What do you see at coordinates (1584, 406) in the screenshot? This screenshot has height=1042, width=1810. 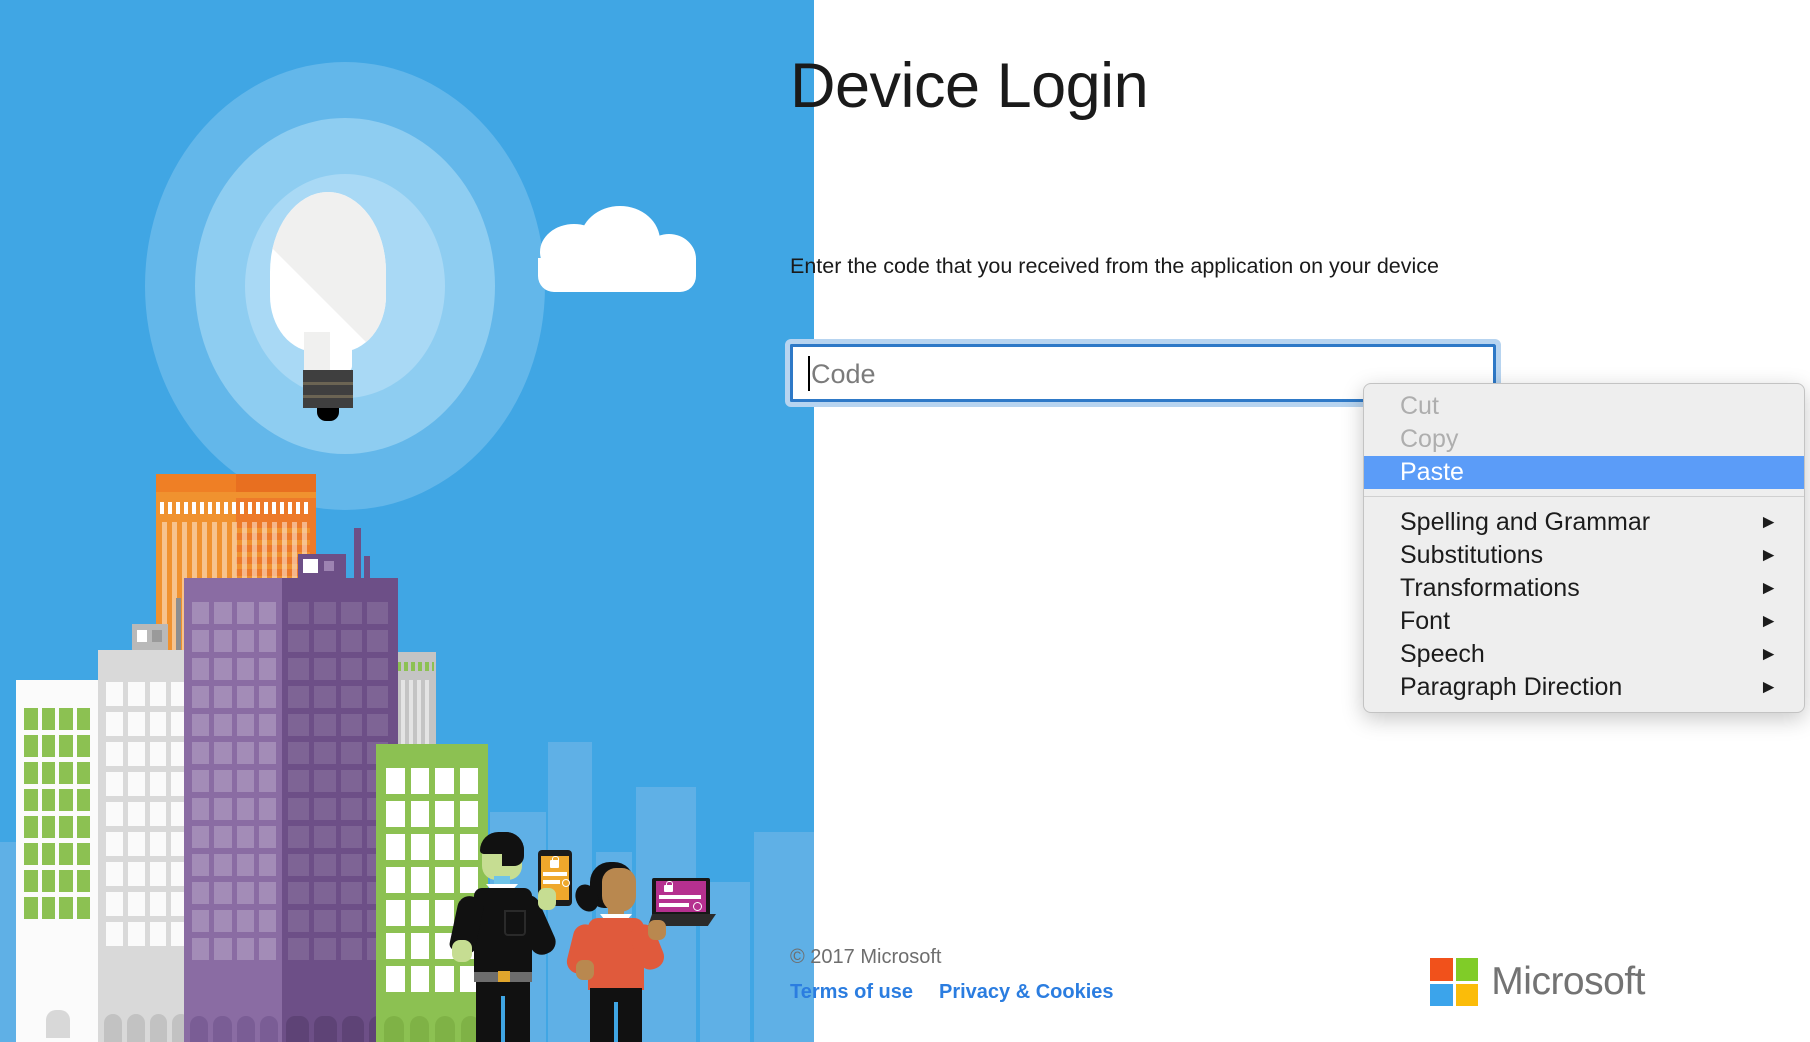 I see `menu-item-cut: Cut` at bounding box center [1584, 406].